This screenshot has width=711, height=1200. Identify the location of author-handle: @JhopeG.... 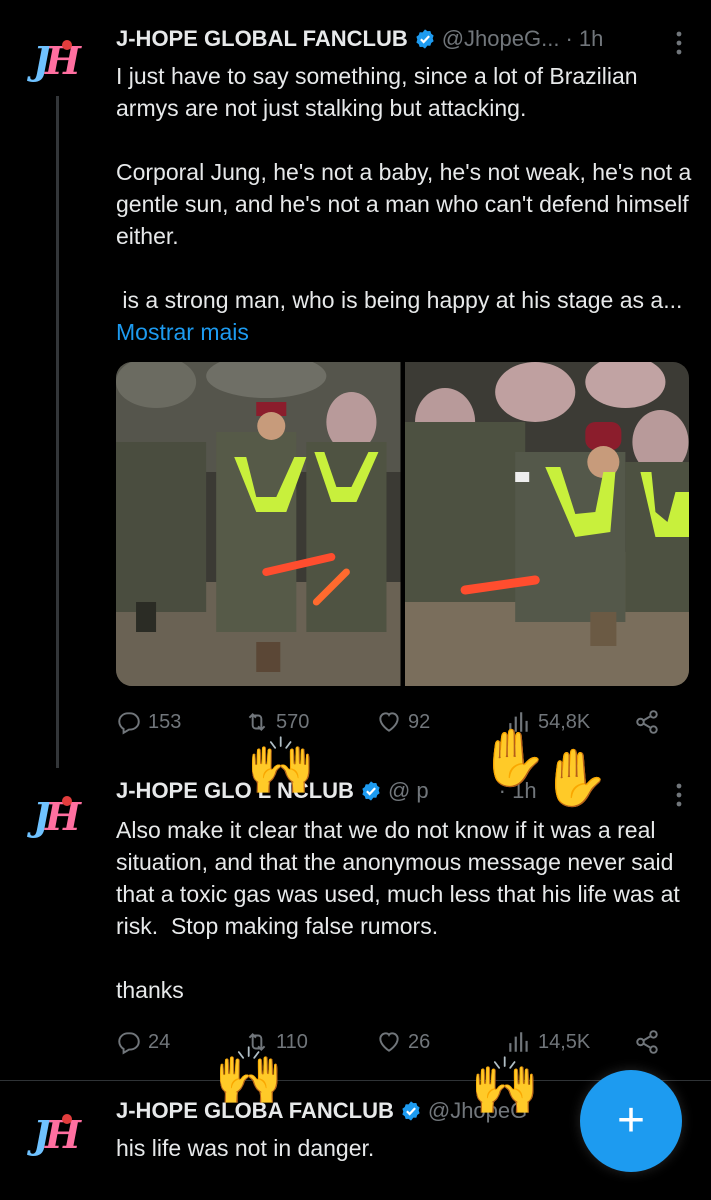
(501, 39).